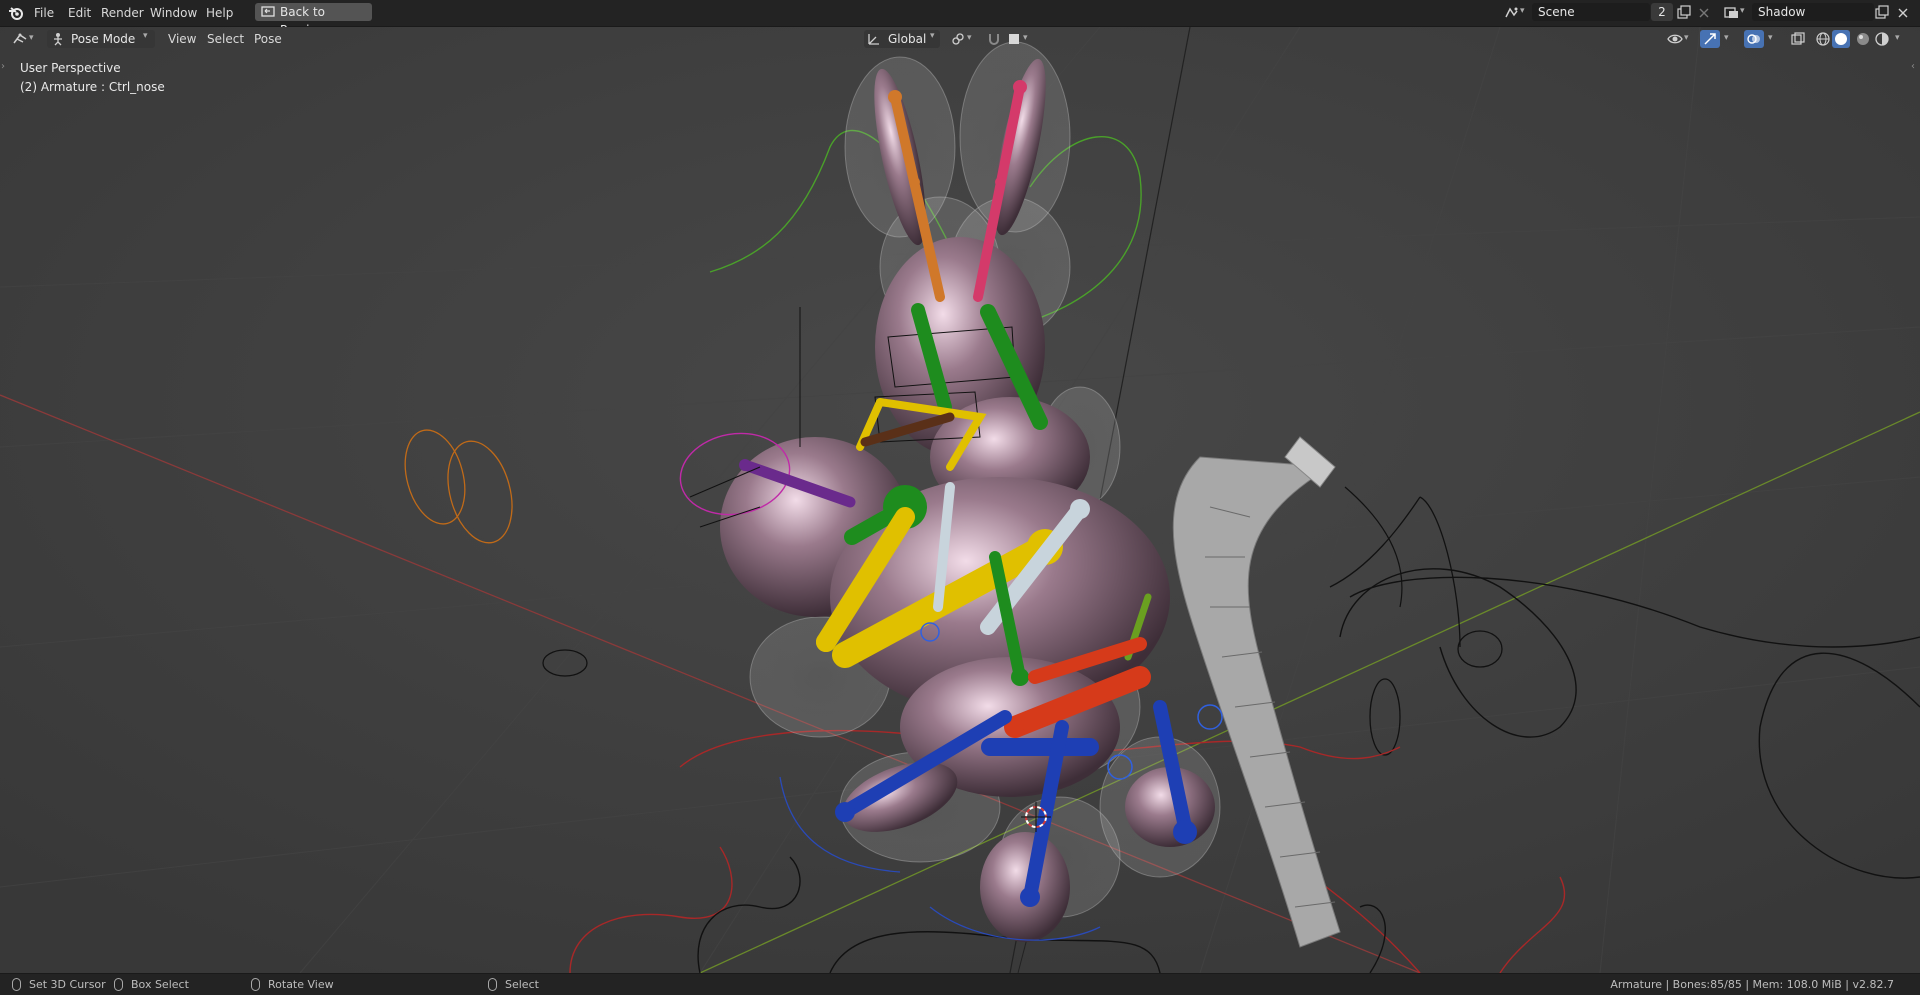 The height and width of the screenshot is (995, 1920). What do you see at coordinates (1897, 38) in the screenshot?
I see `shading-chevron-icon: ▾` at bounding box center [1897, 38].